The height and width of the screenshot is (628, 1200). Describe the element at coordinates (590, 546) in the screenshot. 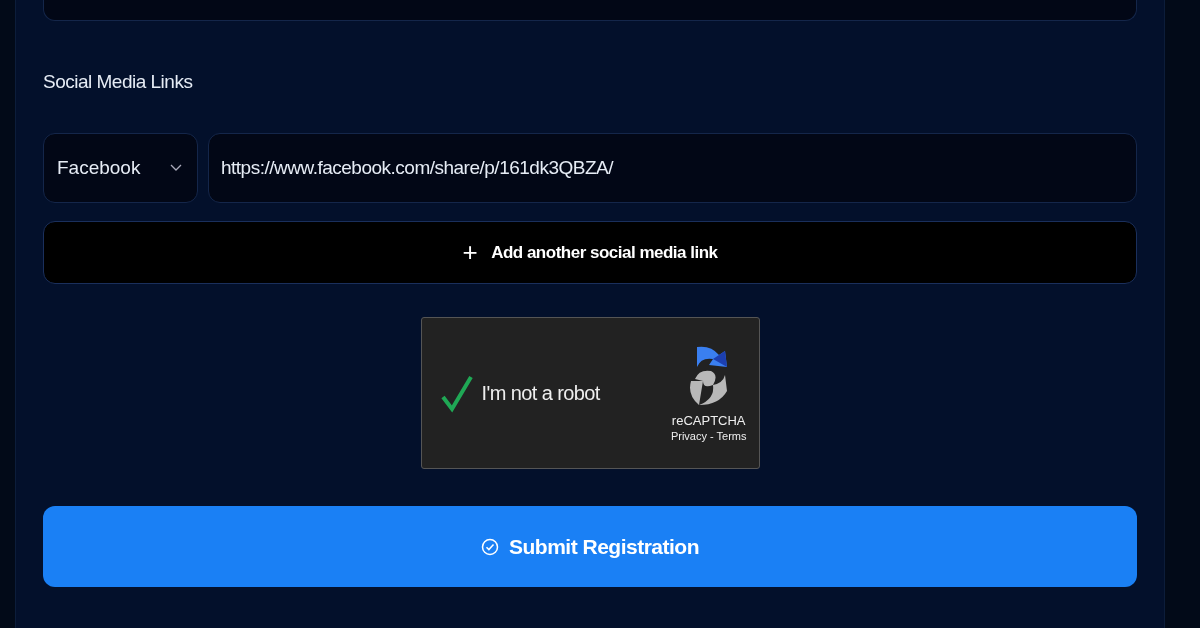

I see `submit-button: Submit Registration` at that location.